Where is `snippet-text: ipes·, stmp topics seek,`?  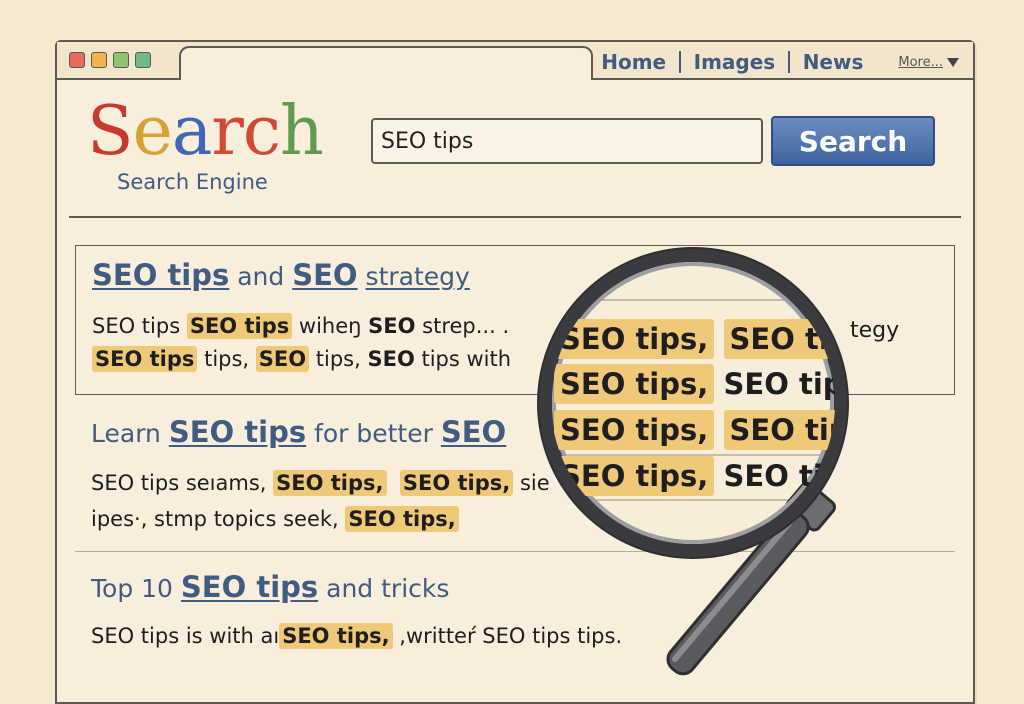
snippet-text: ipes·, stmp topics seek, is located at coordinates (218, 519).